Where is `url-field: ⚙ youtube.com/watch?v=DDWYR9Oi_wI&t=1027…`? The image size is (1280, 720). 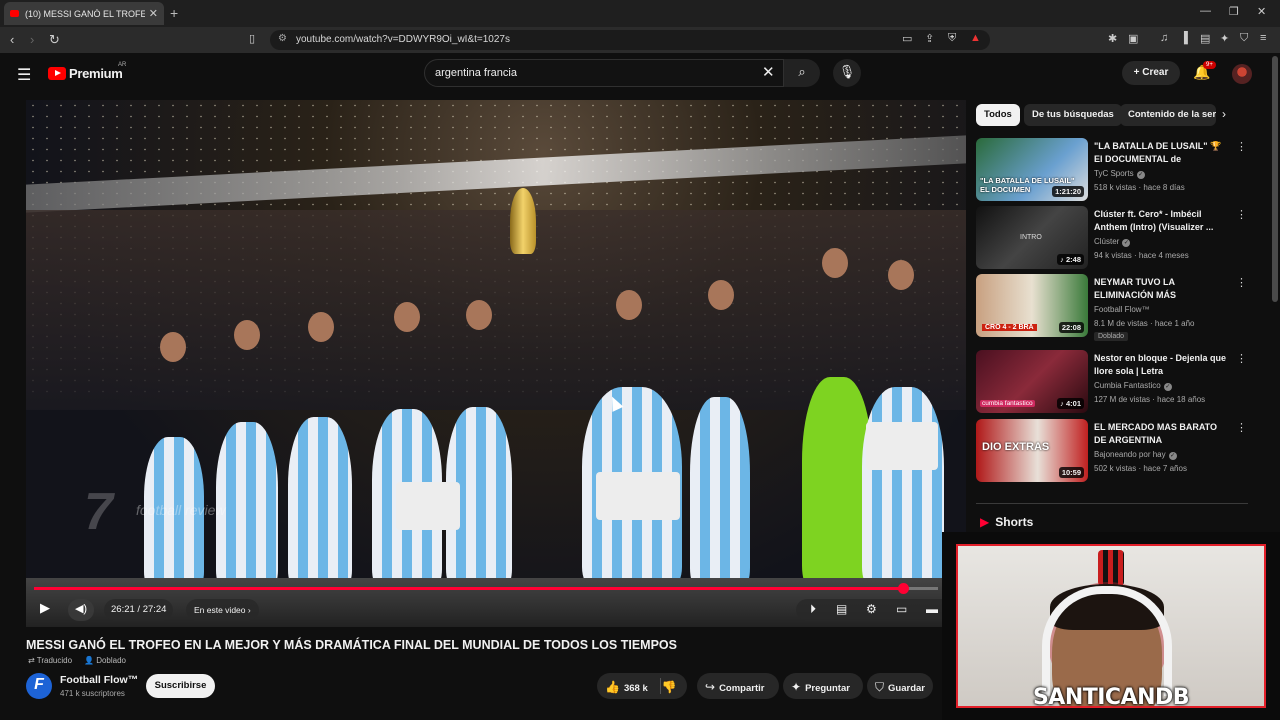
url-field: ⚙ youtube.com/watch?v=DDWYR9Oi_wI&t=1027… is located at coordinates (630, 40).